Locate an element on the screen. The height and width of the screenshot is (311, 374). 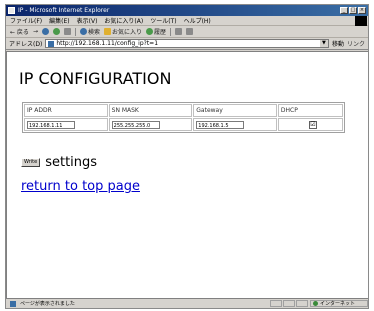
col-ip-addr: IP ADDR is located at coordinates (66, 110).